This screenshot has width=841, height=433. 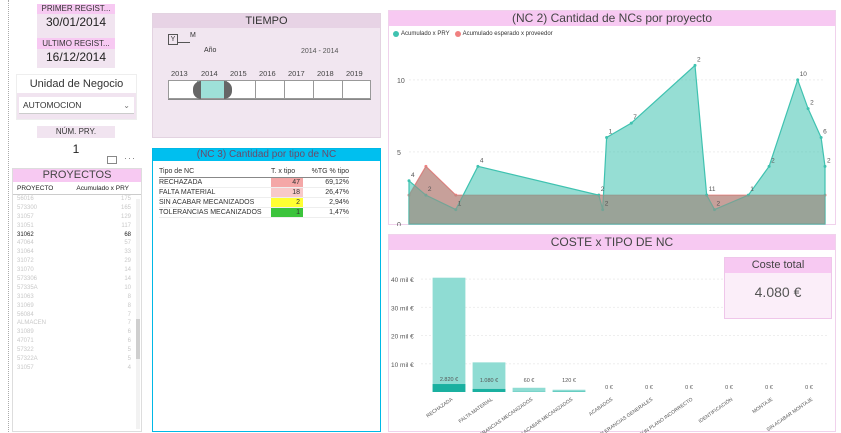 What do you see at coordinates (25, 226) in the screenshot?
I see `proyecto-id: 31051` at bounding box center [25, 226].